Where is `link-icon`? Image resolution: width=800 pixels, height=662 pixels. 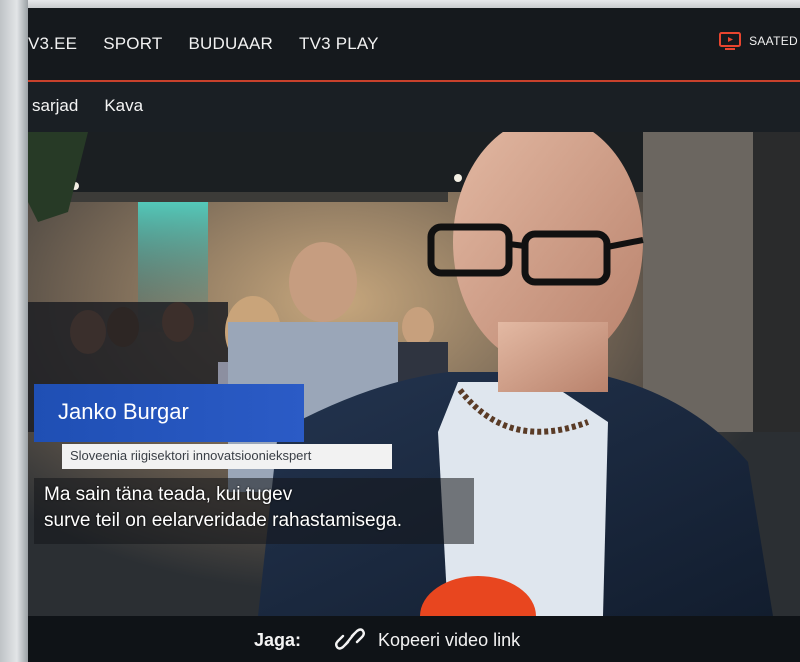 link-icon is located at coordinates (350, 639).